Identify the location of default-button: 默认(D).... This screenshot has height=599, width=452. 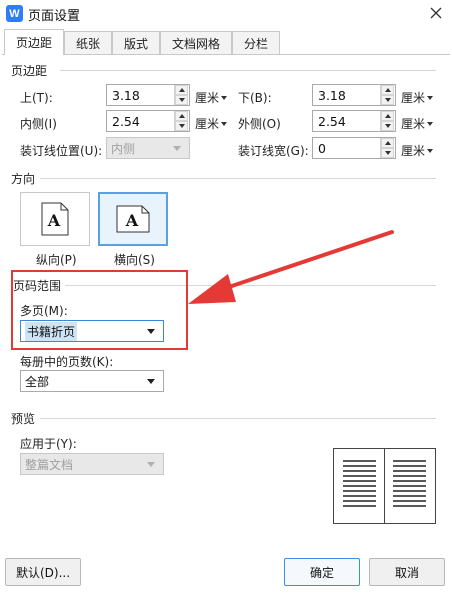
(43, 572).